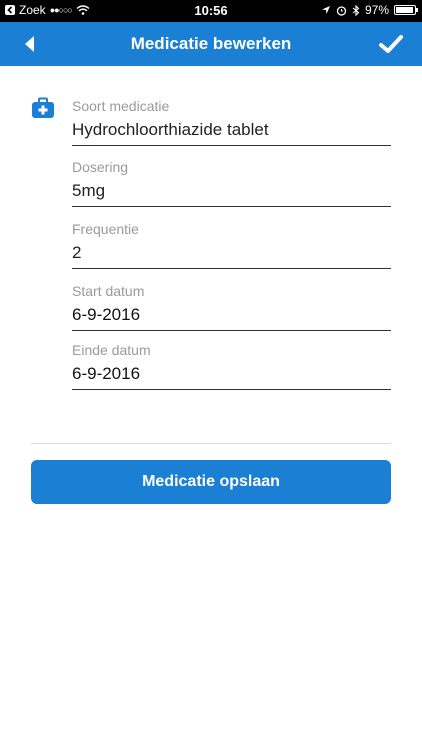 The width and height of the screenshot is (422, 750). I want to click on page-title: Medicatie bewerken, so click(211, 43).